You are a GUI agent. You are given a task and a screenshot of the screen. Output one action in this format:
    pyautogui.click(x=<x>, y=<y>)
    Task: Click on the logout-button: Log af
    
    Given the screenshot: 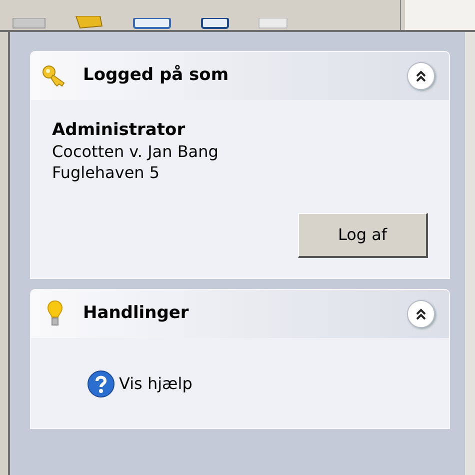 What is the action you would take?
    pyautogui.click(x=363, y=235)
    